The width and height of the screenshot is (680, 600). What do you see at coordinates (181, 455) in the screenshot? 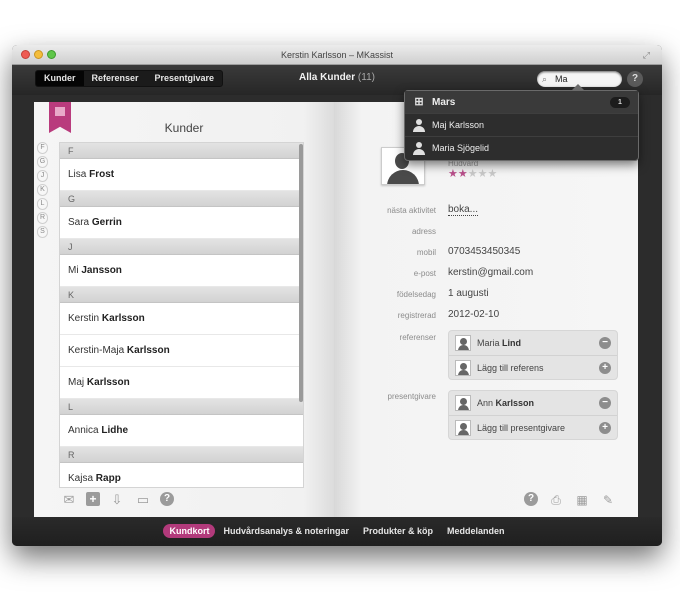
I see `section-header: R` at bounding box center [181, 455].